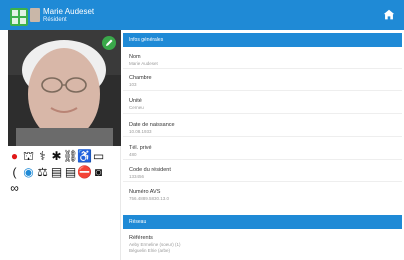 The width and height of the screenshot is (404, 260). Describe the element at coordinates (35, 15) in the screenshot. I see `resident-avatar` at that location.